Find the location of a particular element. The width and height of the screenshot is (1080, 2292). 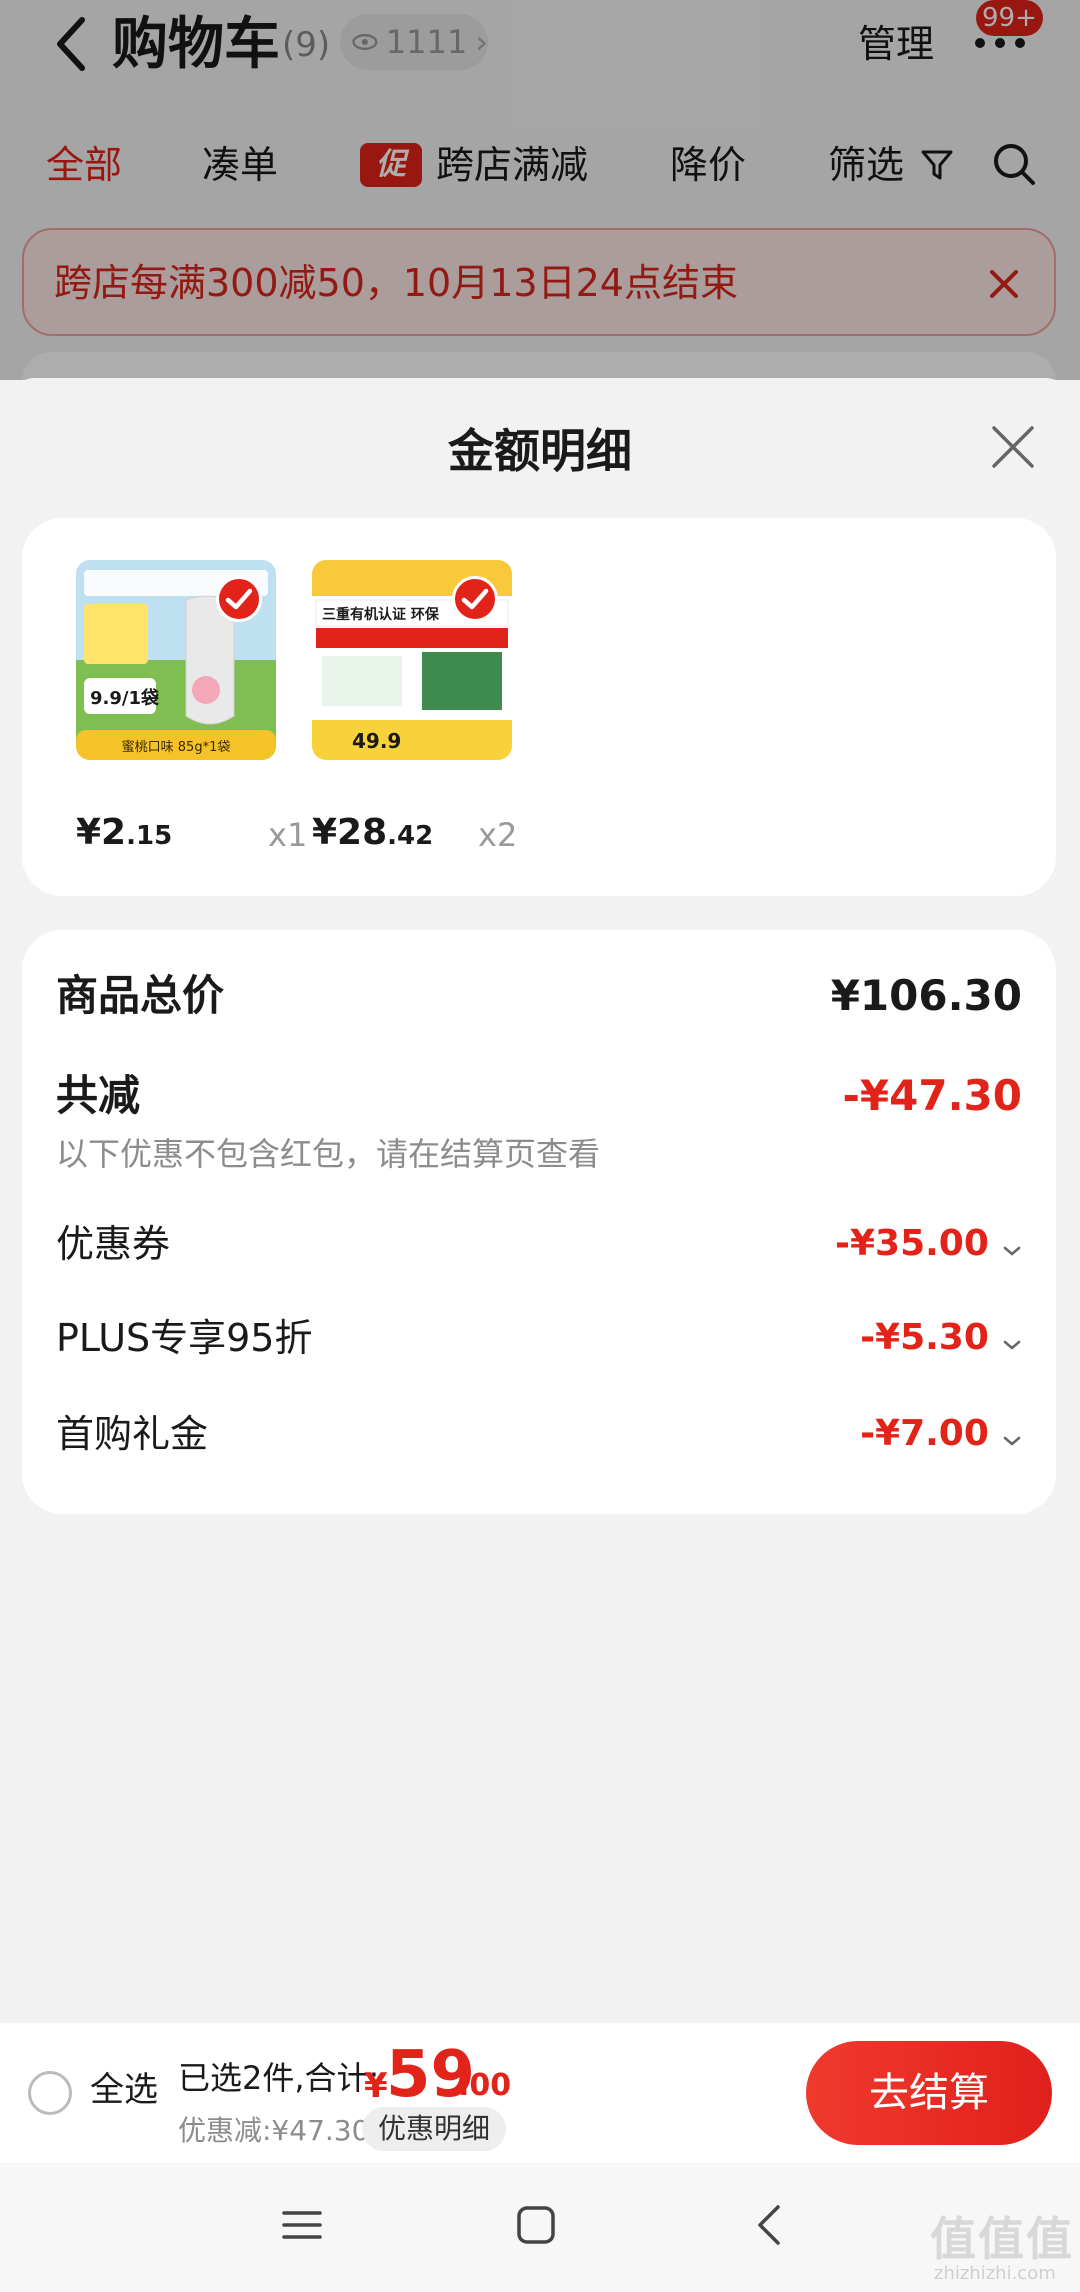

product-price: ¥2.15 is located at coordinates (124, 832).